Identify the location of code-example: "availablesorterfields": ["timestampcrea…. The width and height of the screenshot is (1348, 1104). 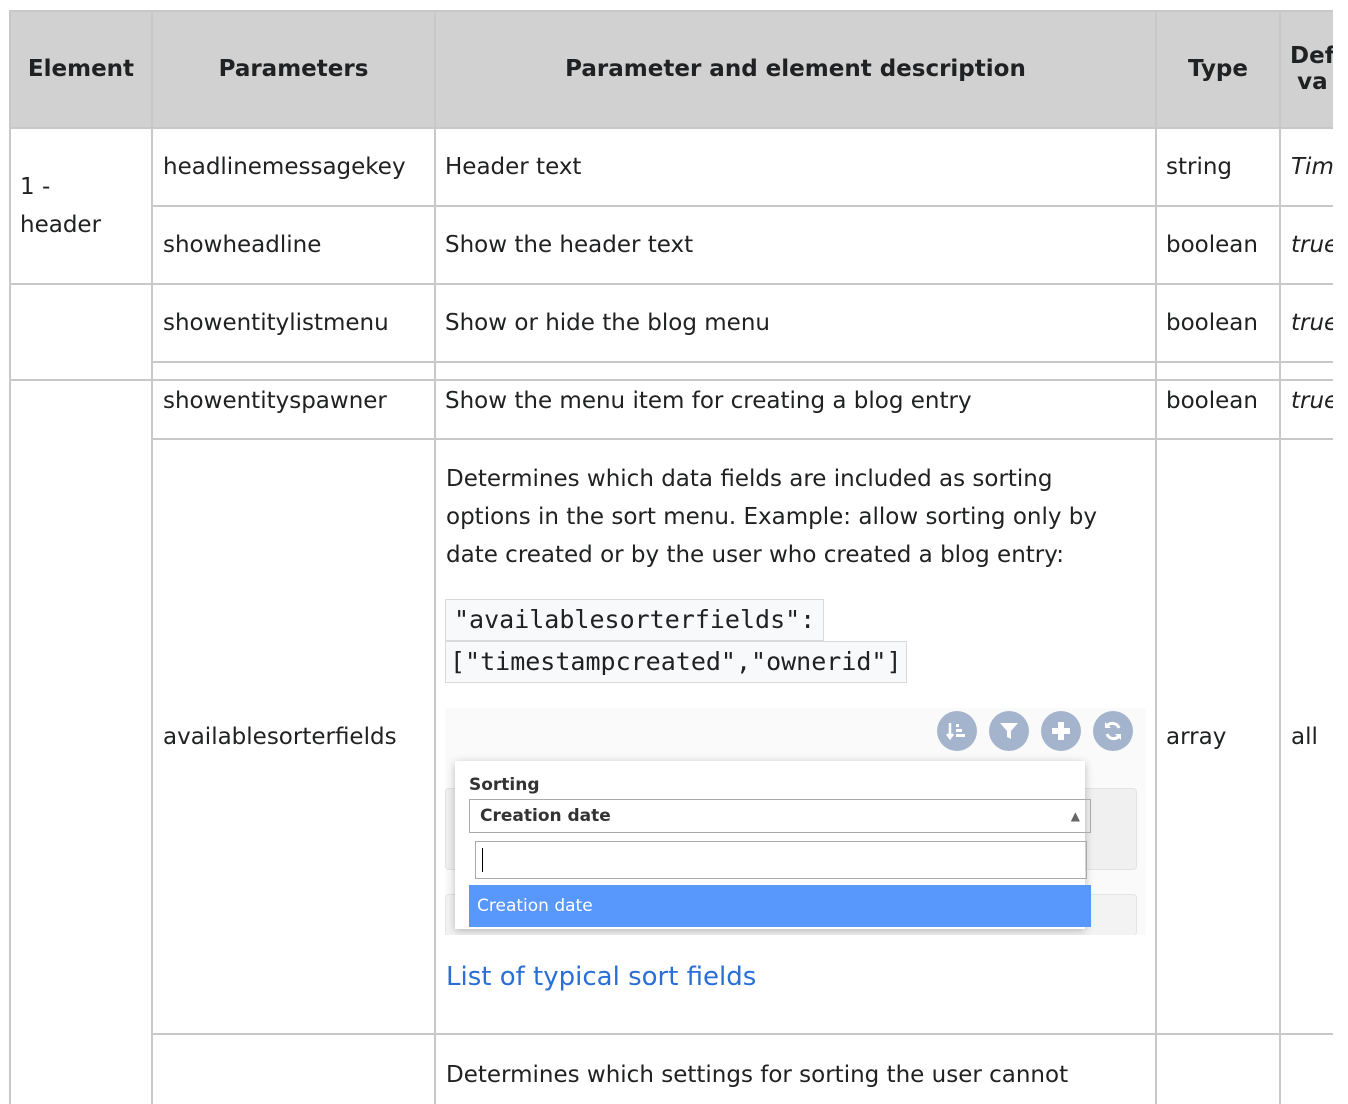
(676, 641).